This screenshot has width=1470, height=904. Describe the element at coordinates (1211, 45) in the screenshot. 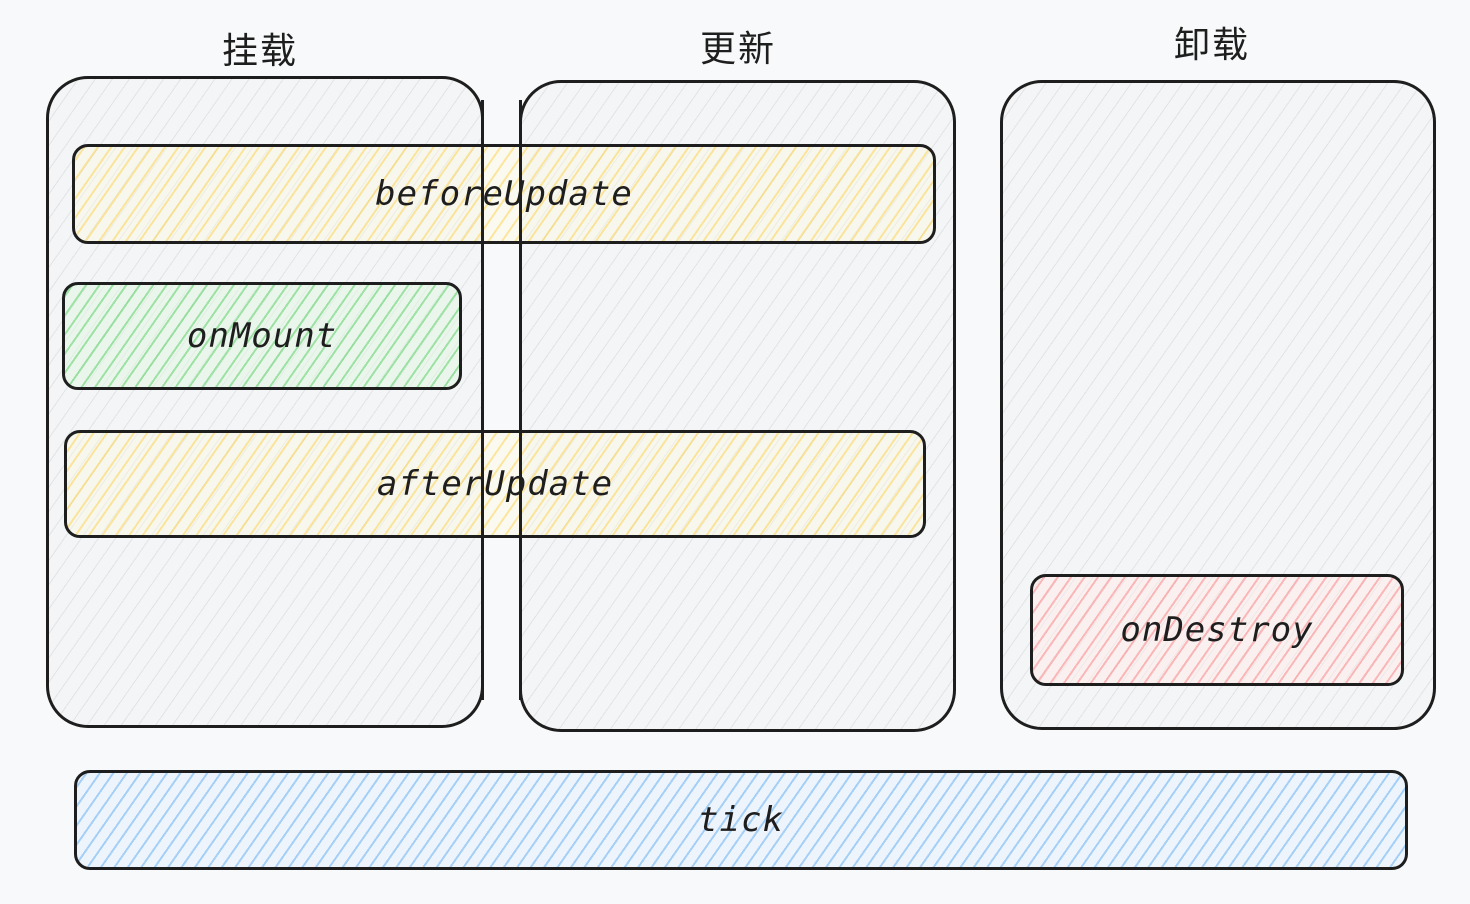

I see `unmount-column-title: 卸载` at that location.